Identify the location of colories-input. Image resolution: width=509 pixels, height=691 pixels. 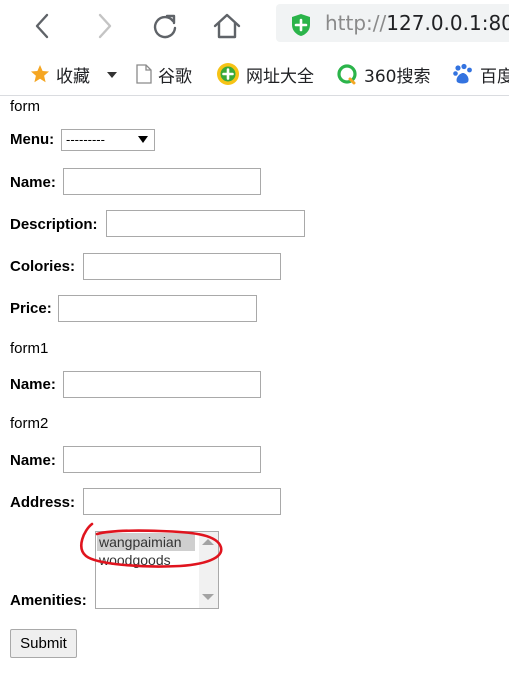
(182, 266).